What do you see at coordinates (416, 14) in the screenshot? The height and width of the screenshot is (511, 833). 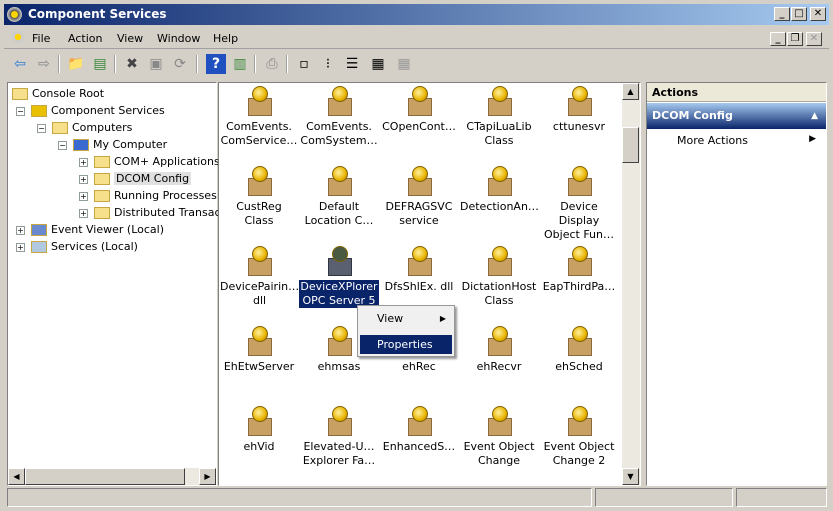 I see `title-bar: Component Services` at bounding box center [416, 14].